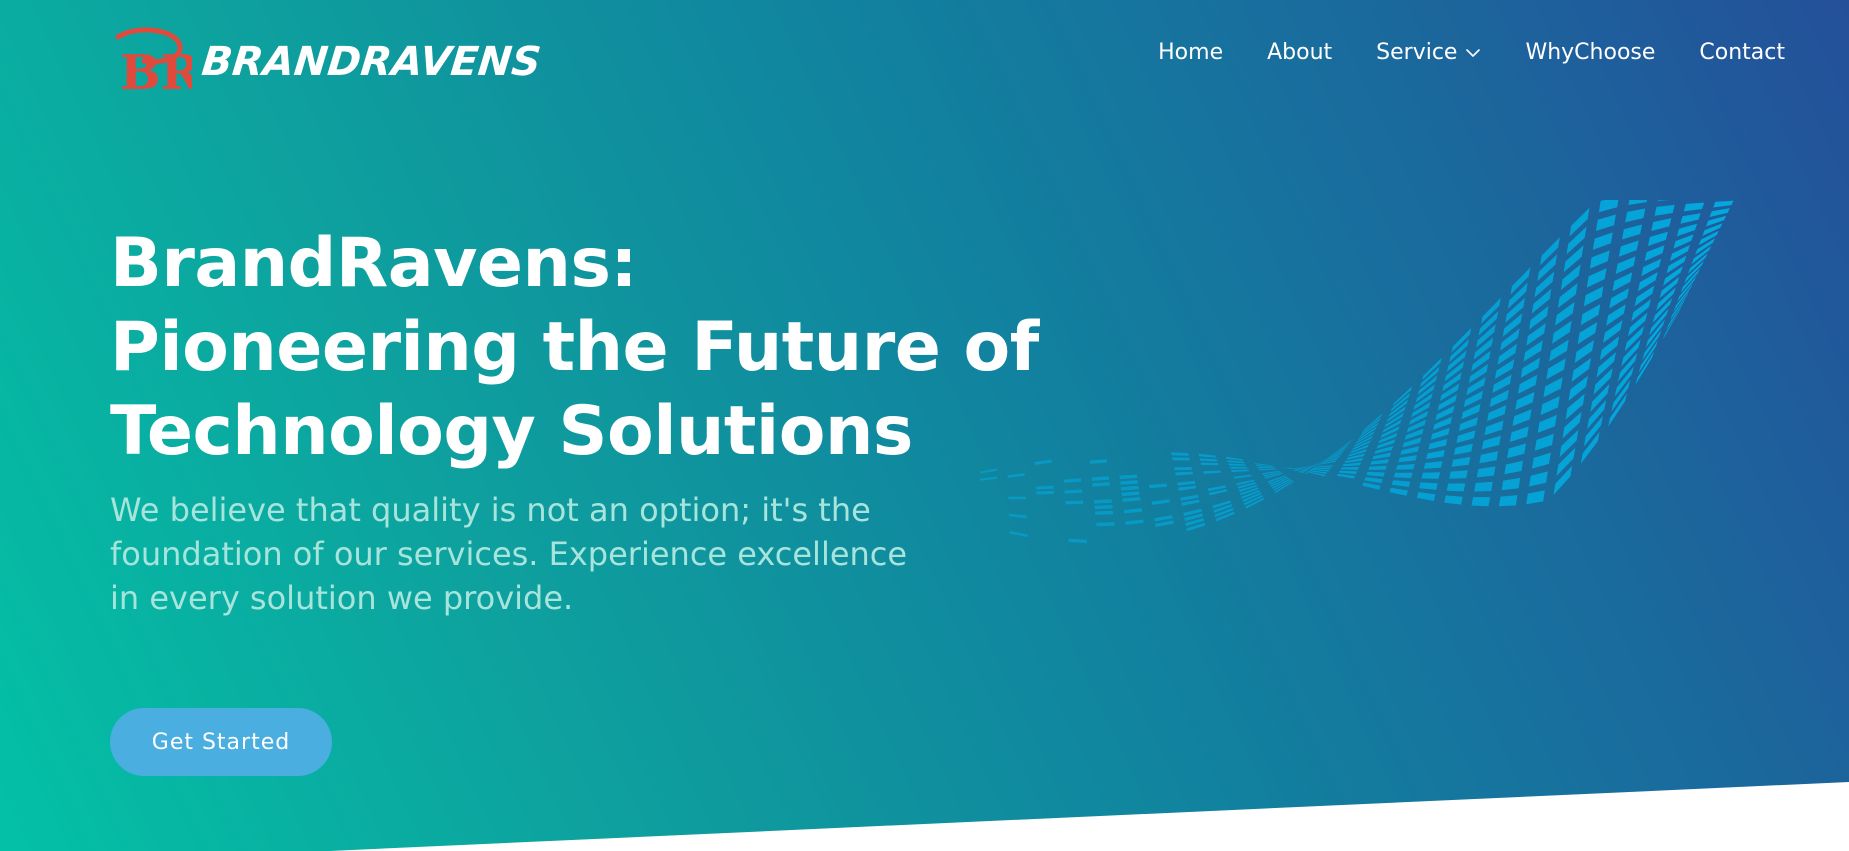 Image resolution: width=1849 pixels, height=851 pixels. I want to click on nav-contact: Contact, so click(1742, 52).